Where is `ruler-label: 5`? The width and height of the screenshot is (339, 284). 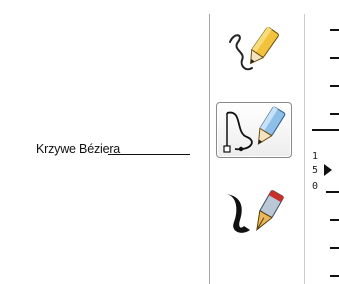
ruler-label: 5 is located at coordinates (315, 170).